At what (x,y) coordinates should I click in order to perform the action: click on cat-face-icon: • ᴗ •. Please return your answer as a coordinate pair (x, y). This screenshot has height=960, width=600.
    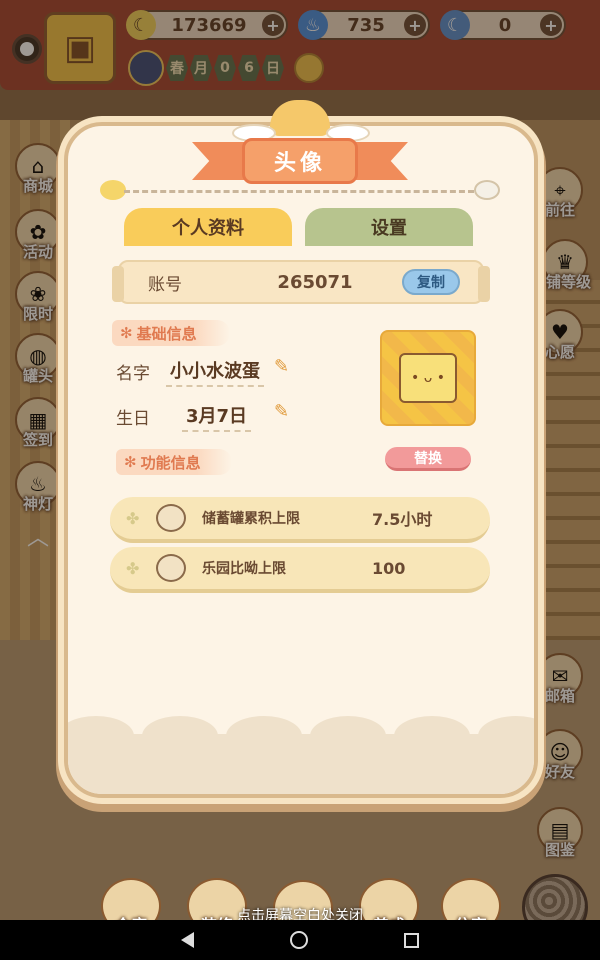
    Looking at the image, I should click on (428, 378).